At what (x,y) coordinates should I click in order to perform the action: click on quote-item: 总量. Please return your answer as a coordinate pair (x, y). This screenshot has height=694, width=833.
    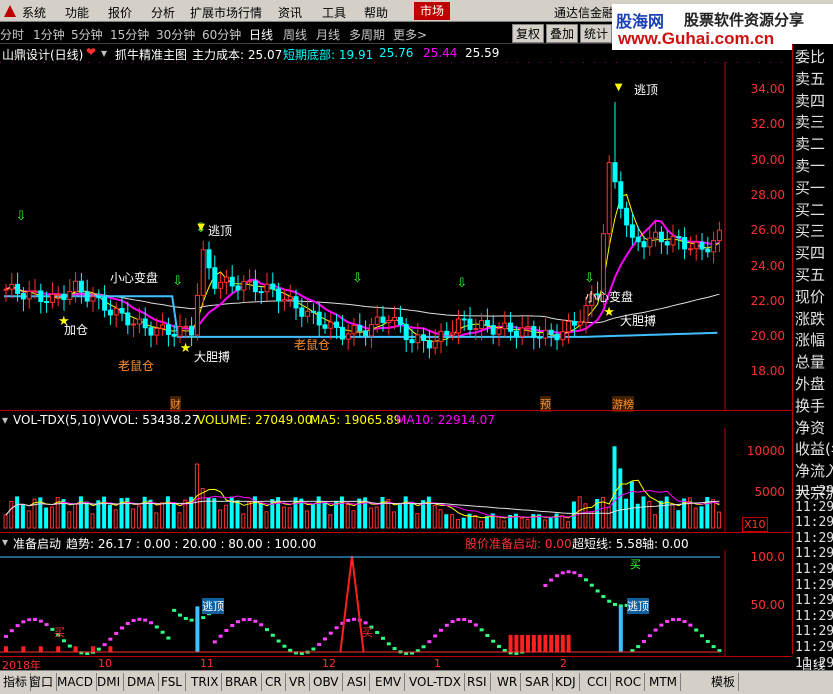
    Looking at the image, I should click on (810, 362).